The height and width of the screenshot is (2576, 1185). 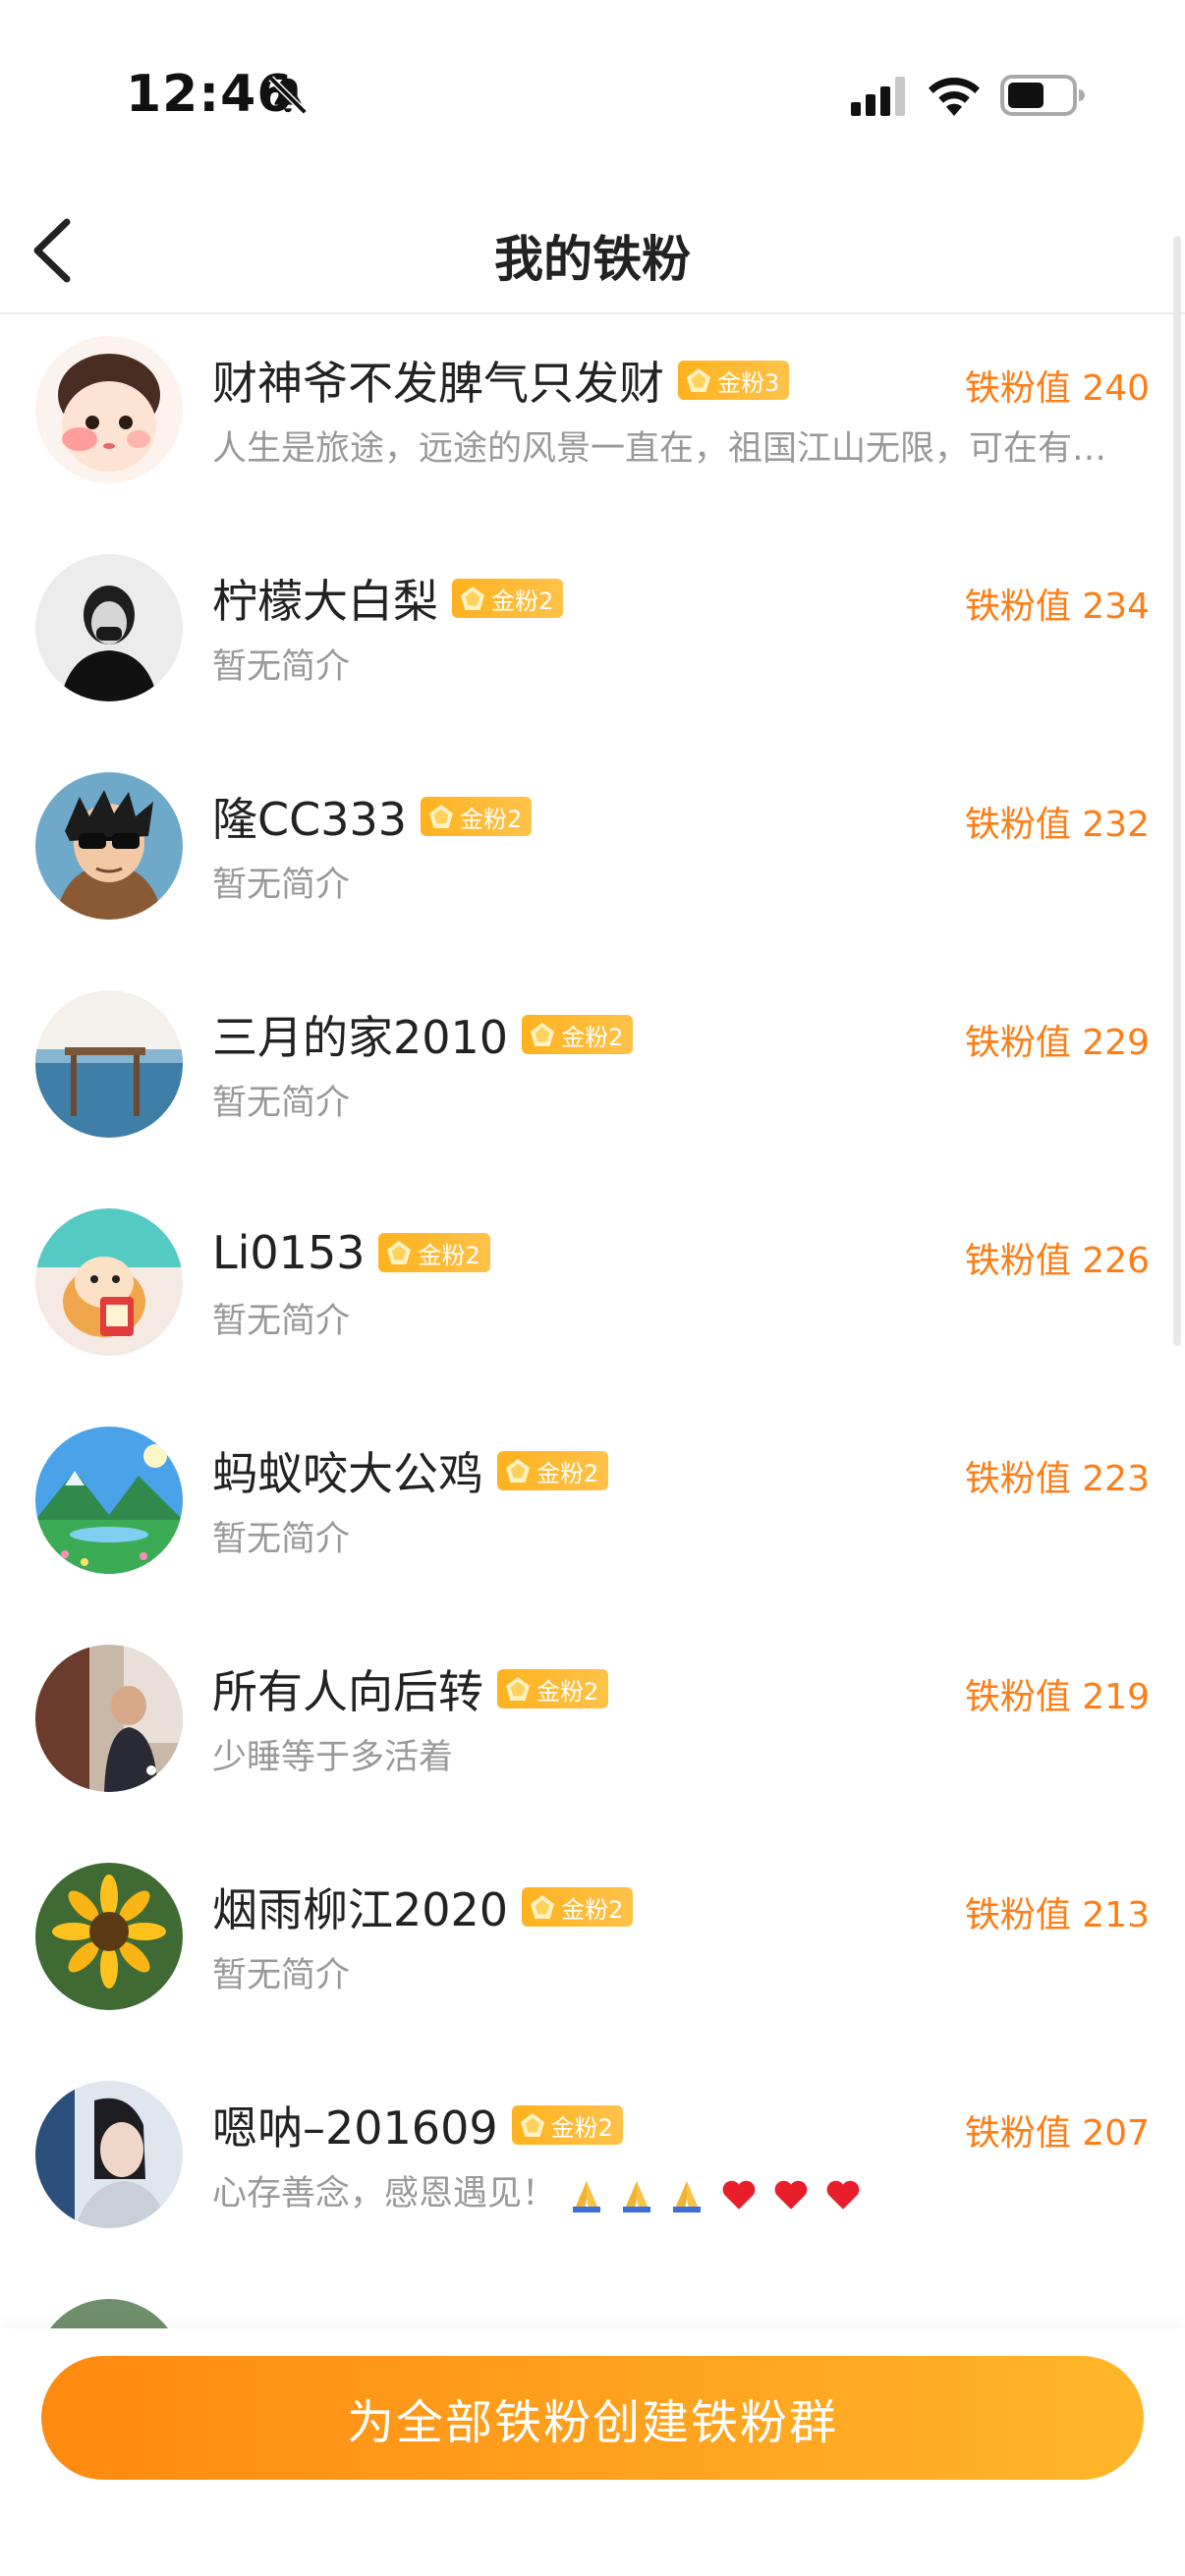 I want to click on fan-name-wrap: 嗯呐–201609 金粉2, so click(x=417, y=2125).